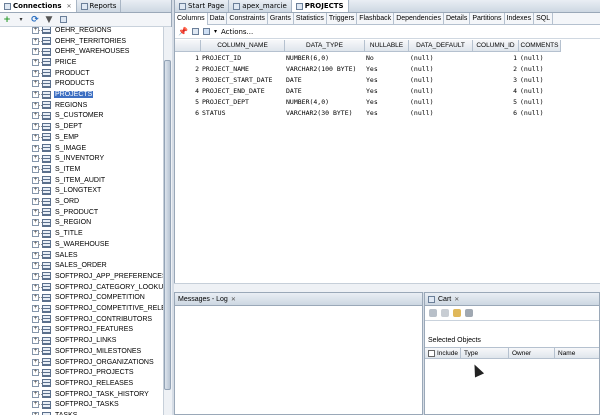 The image size is (600, 415). Describe the element at coordinates (376, 18) in the screenshot. I see `subtab-flashback: Flashback` at that location.